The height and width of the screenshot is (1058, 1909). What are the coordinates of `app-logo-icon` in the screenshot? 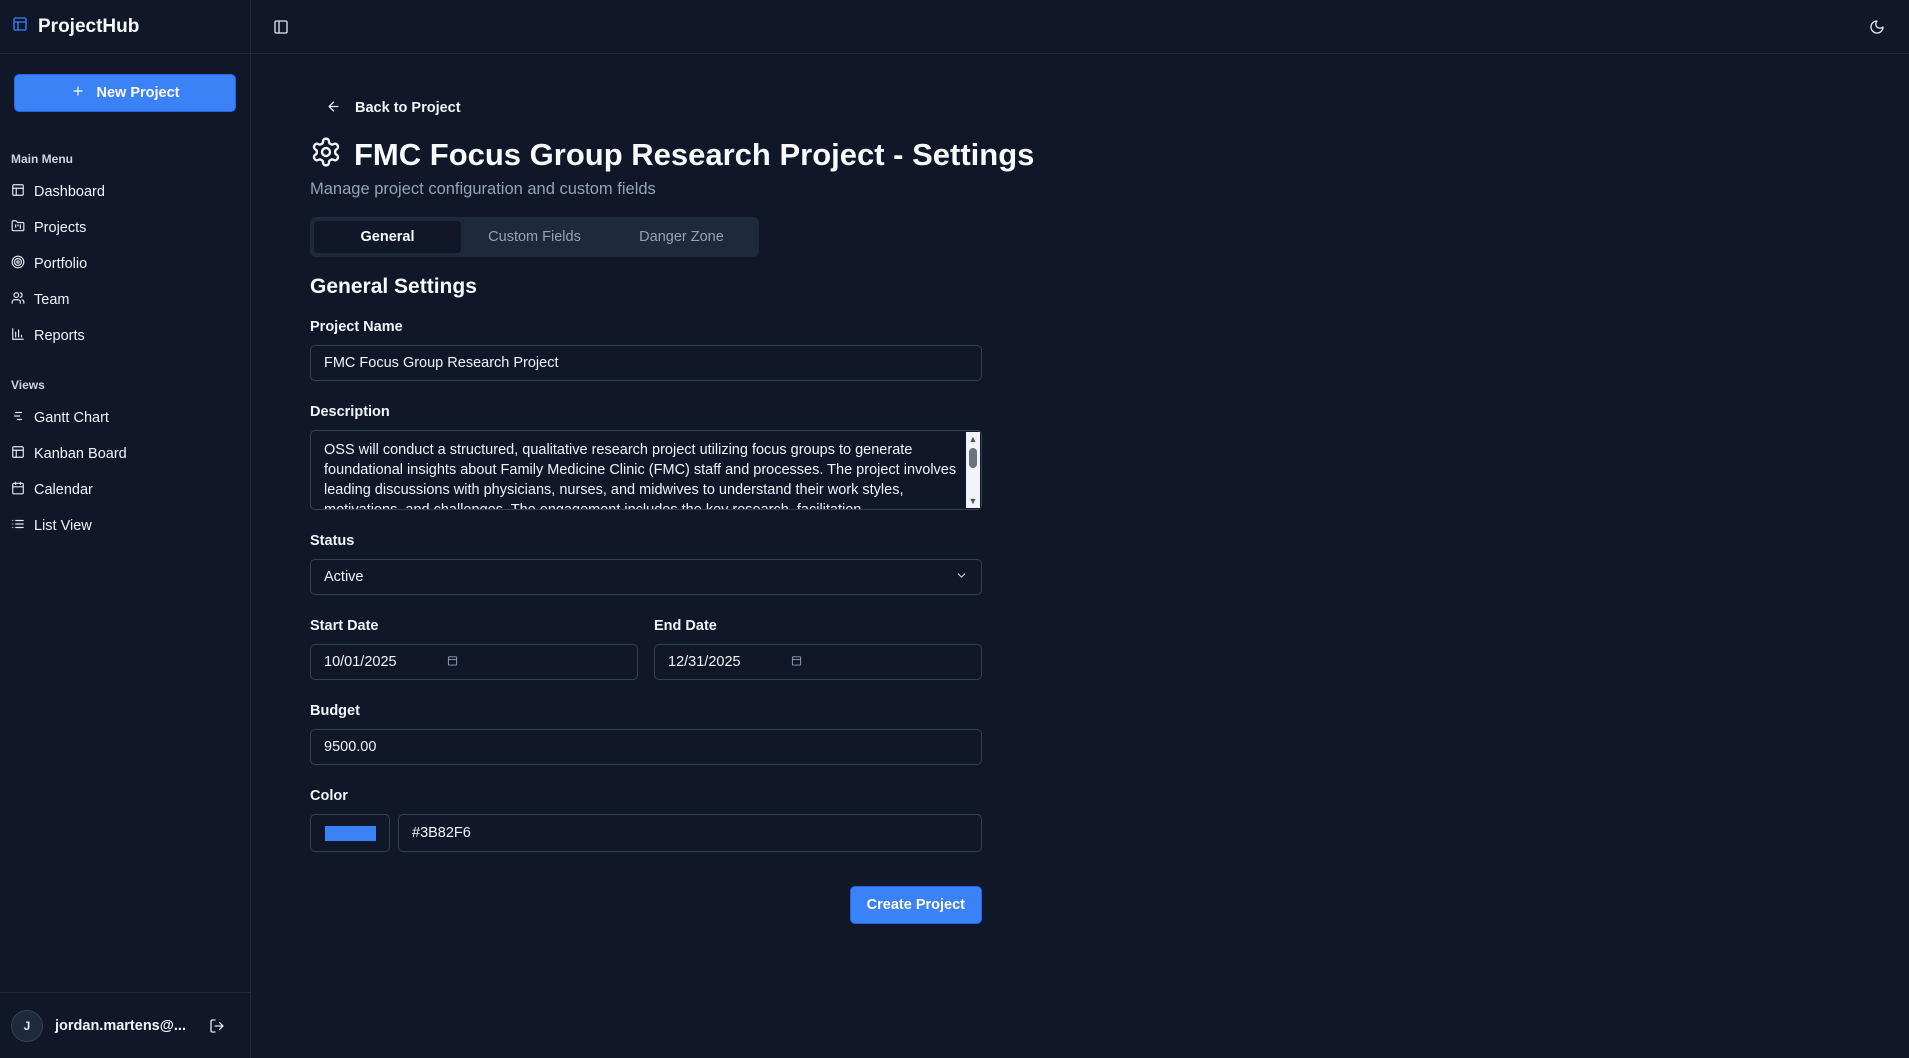 It's located at (20, 26).